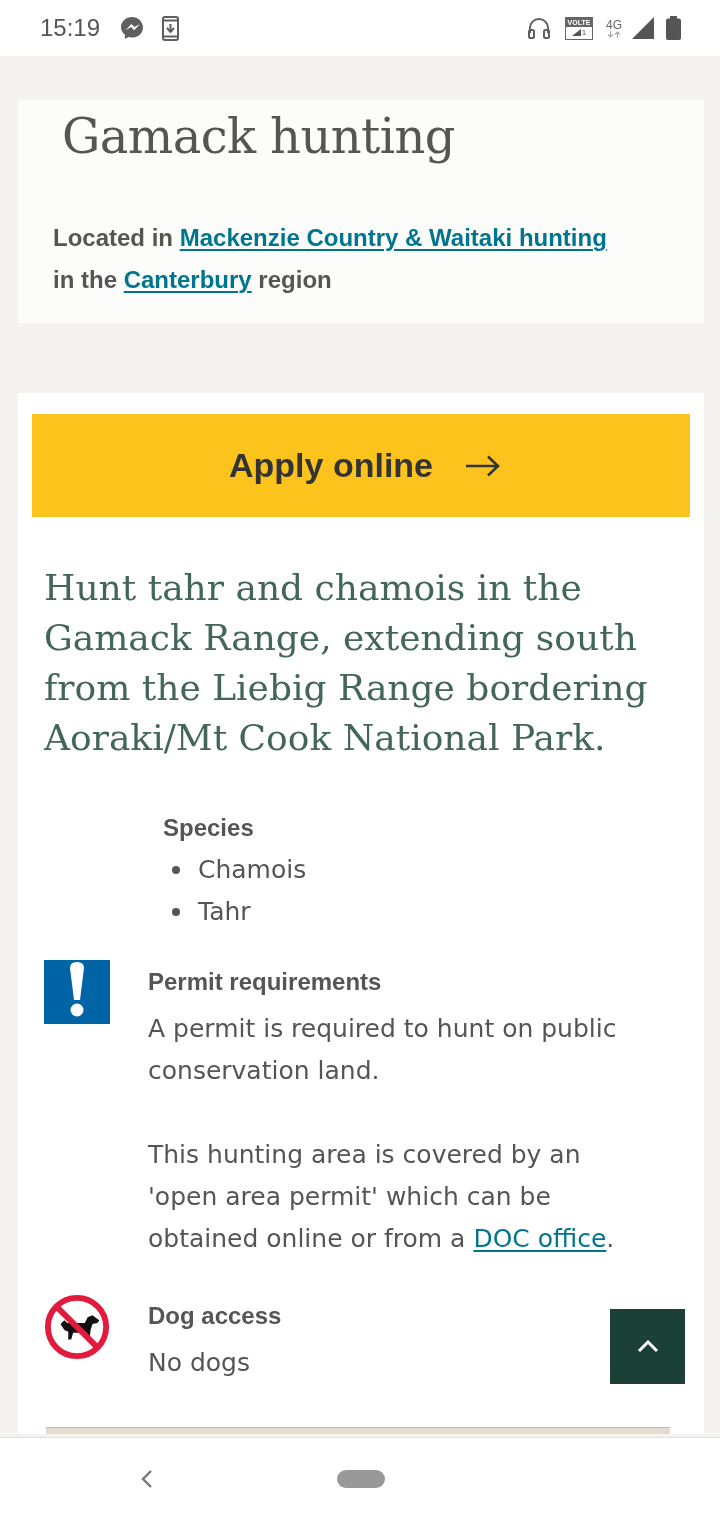 This screenshot has height=1520, width=720. What do you see at coordinates (199, 1363) in the screenshot?
I see `section-text: No dogs` at bounding box center [199, 1363].